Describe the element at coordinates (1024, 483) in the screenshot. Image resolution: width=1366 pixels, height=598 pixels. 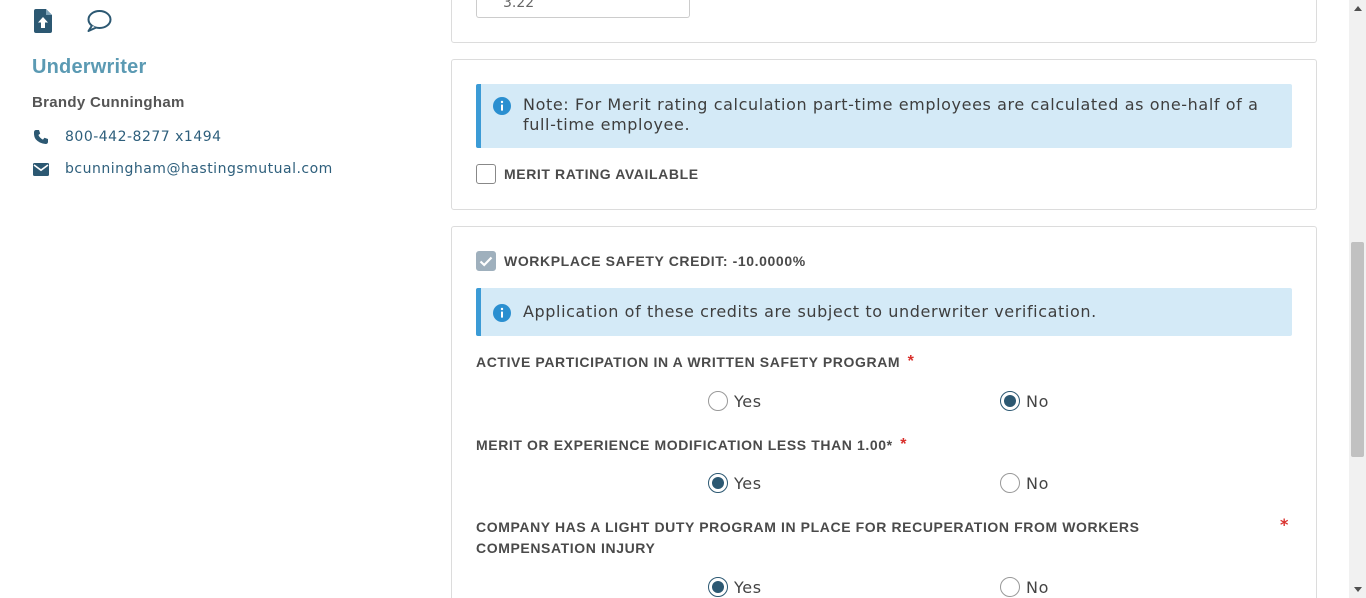
I see `q2-option-no: No` at that location.